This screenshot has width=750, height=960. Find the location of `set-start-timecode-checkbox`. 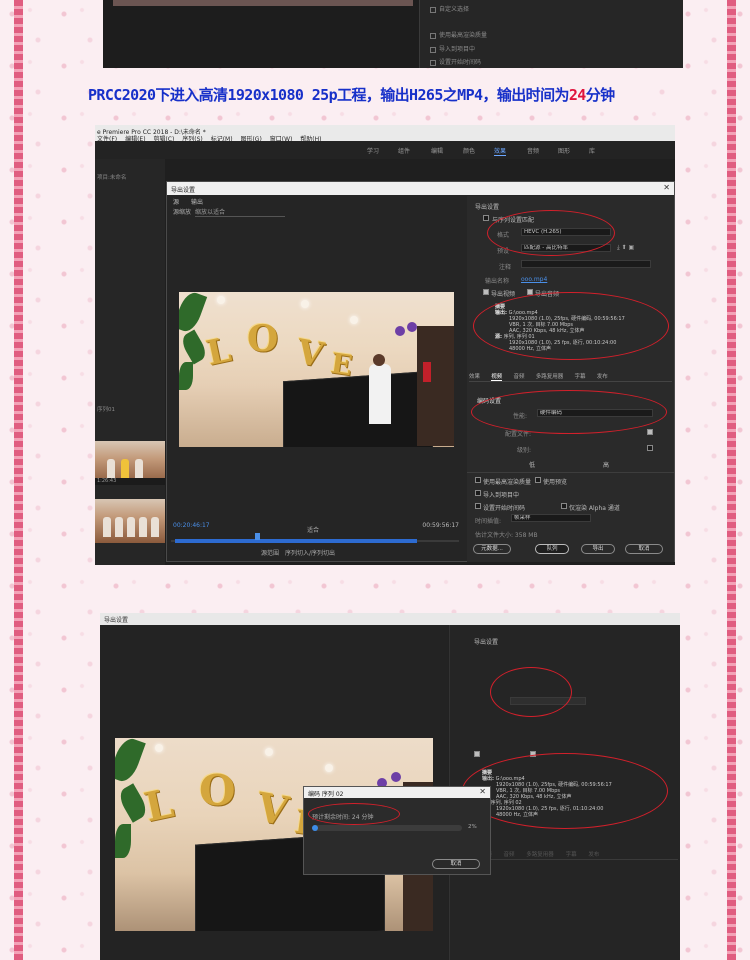

set-start-timecode-checkbox is located at coordinates (478, 506).